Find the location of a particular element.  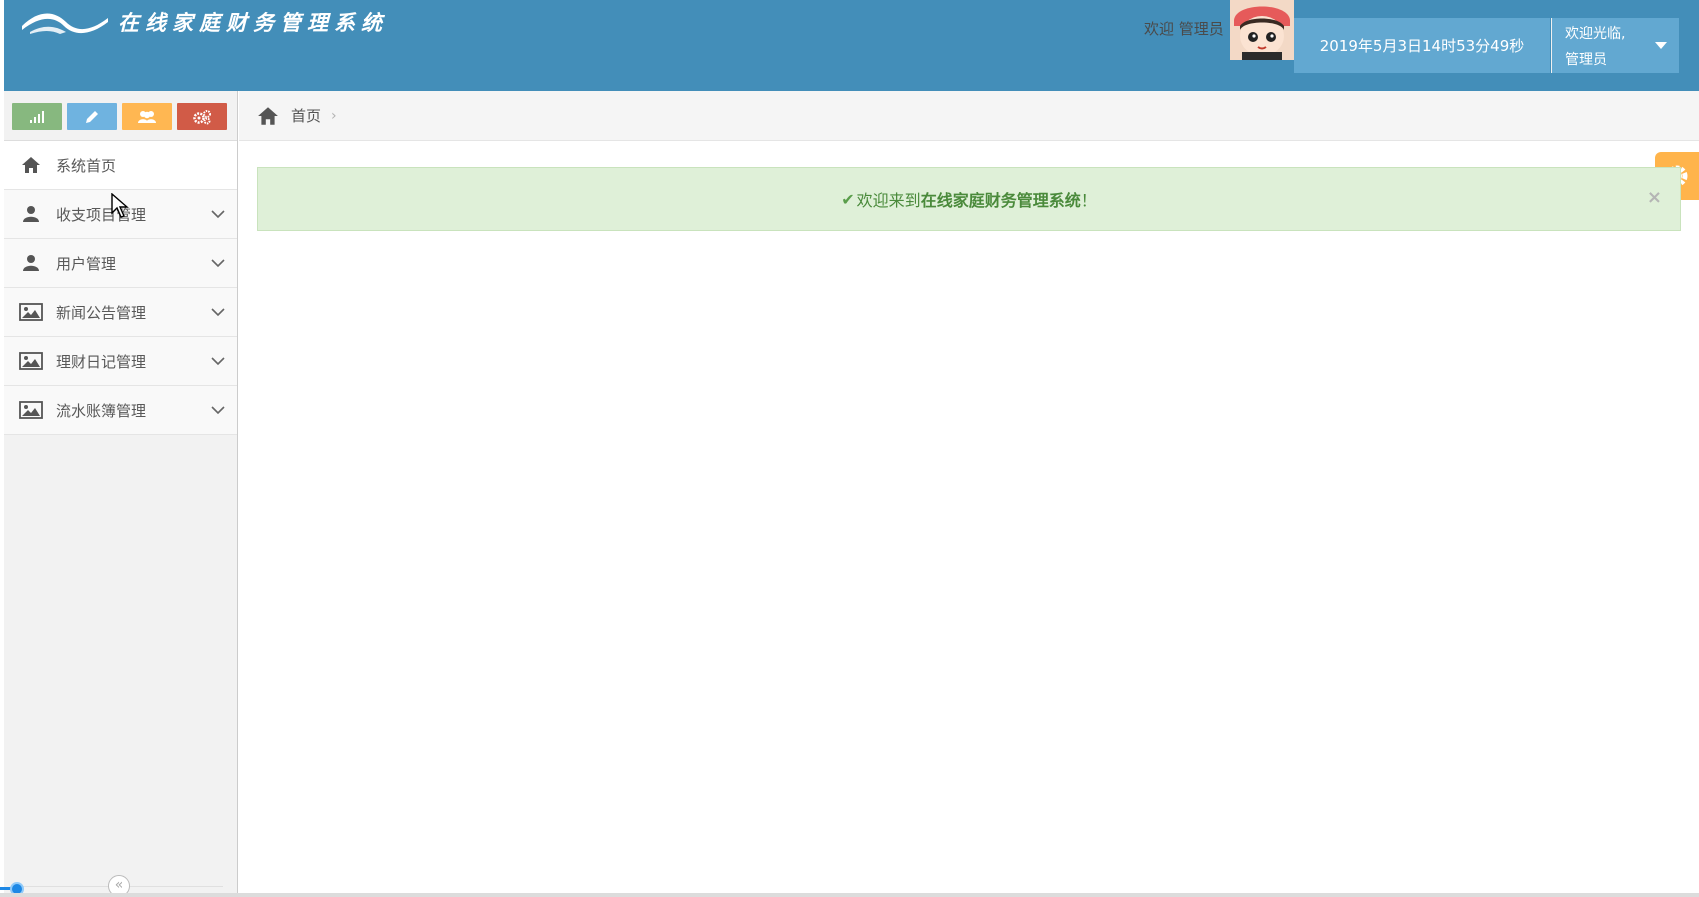

check-icon: ✔ is located at coordinates (848, 199).